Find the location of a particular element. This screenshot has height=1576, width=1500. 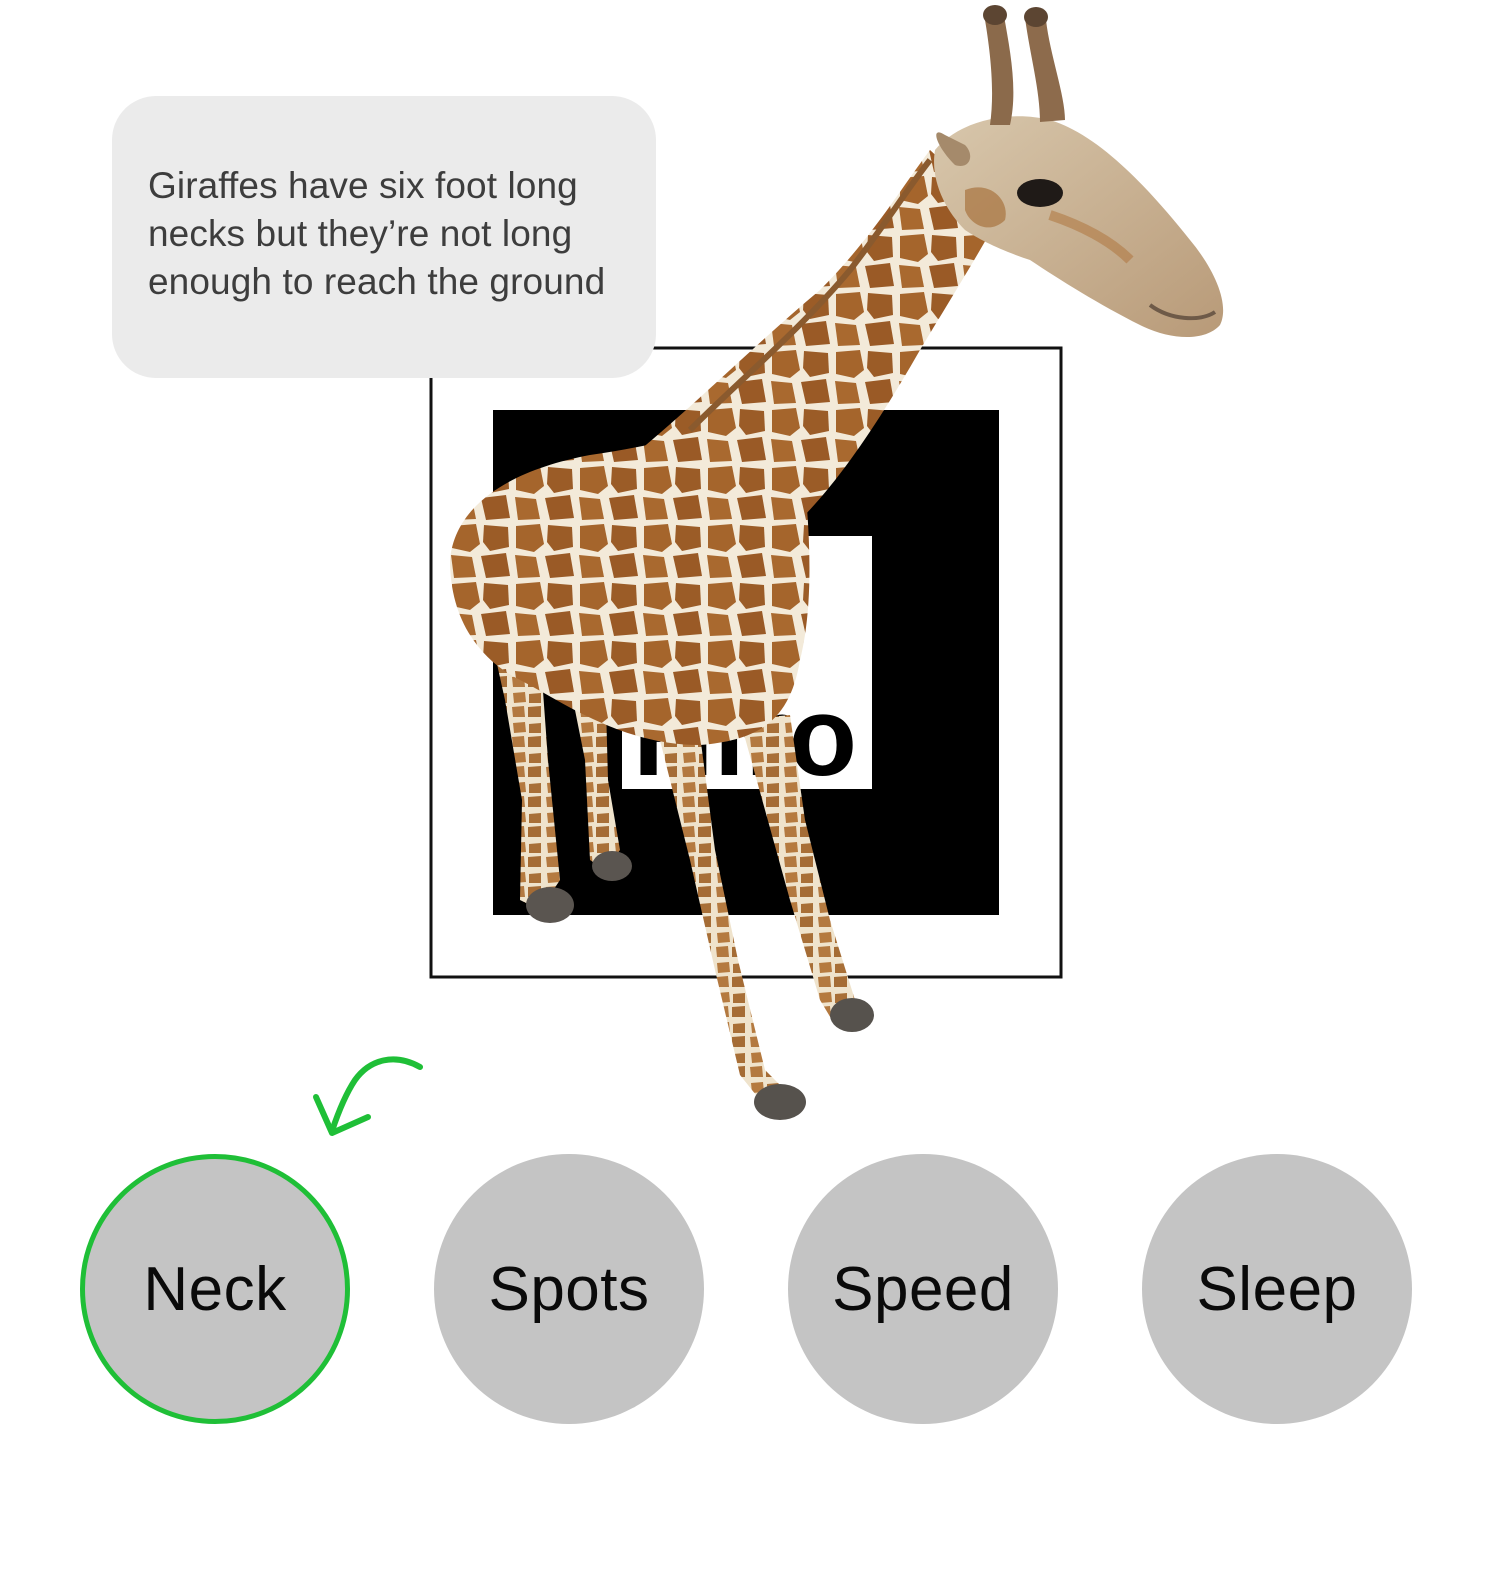

curved-arrow-icon is located at coordinates (368, 1096).